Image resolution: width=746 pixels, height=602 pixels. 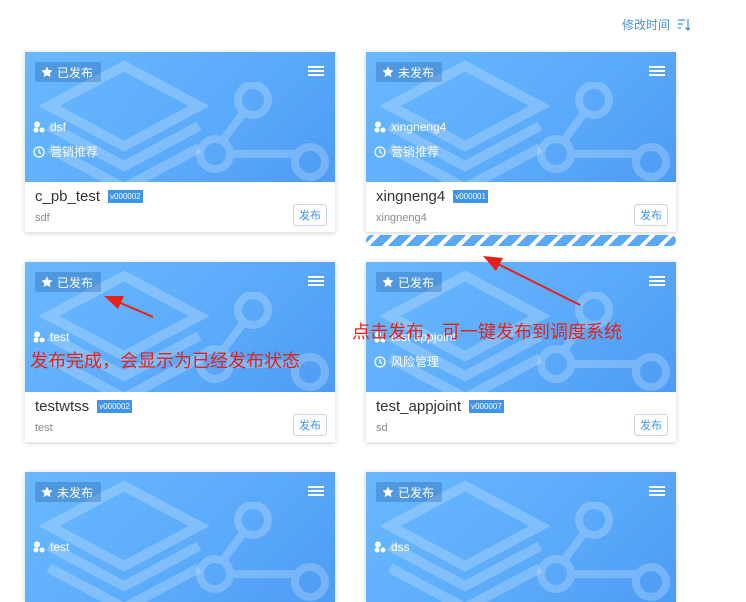 I want to click on card-title: xingneng4, so click(x=410, y=196).